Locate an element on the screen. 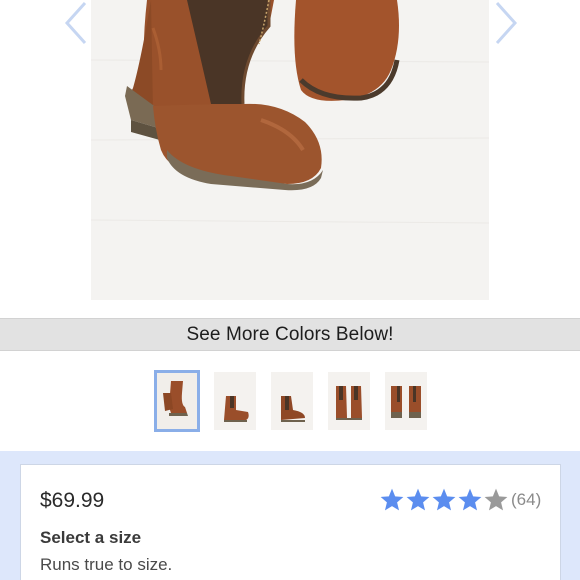  size-fit-note: Runs true to size. is located at coordinates (106, 564).